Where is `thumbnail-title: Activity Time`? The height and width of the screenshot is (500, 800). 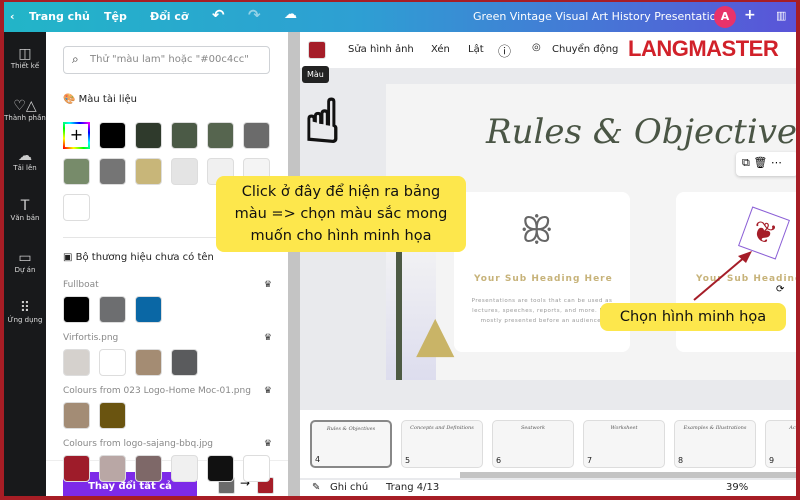
thumbnail-title: Activity Time is located at coordinates (792, 428).